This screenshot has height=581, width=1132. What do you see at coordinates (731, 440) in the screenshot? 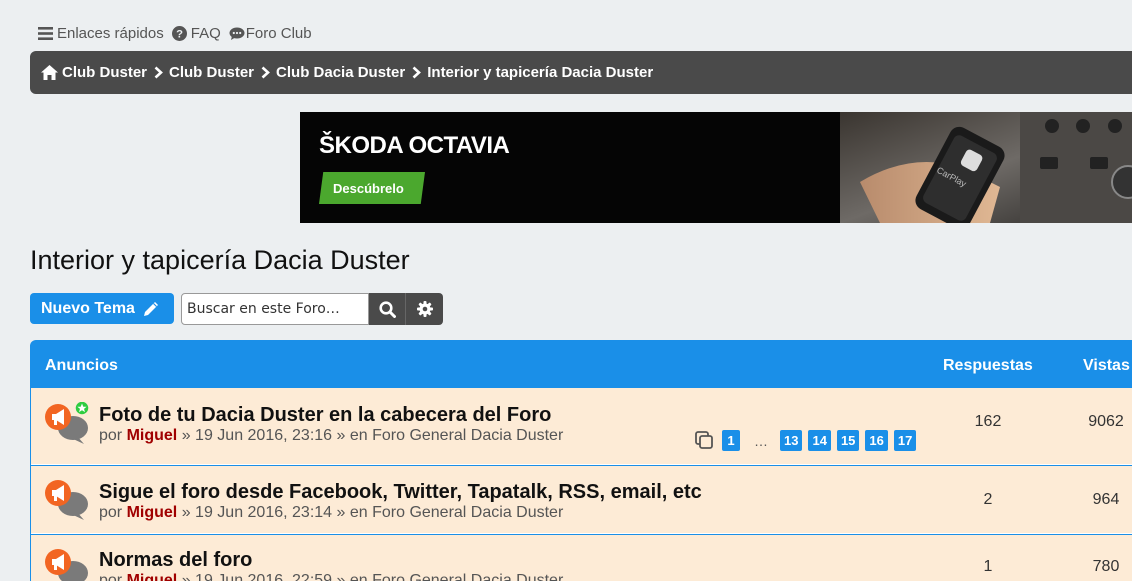
I see `page-link-1: 1` at bounding box center [731, 440].